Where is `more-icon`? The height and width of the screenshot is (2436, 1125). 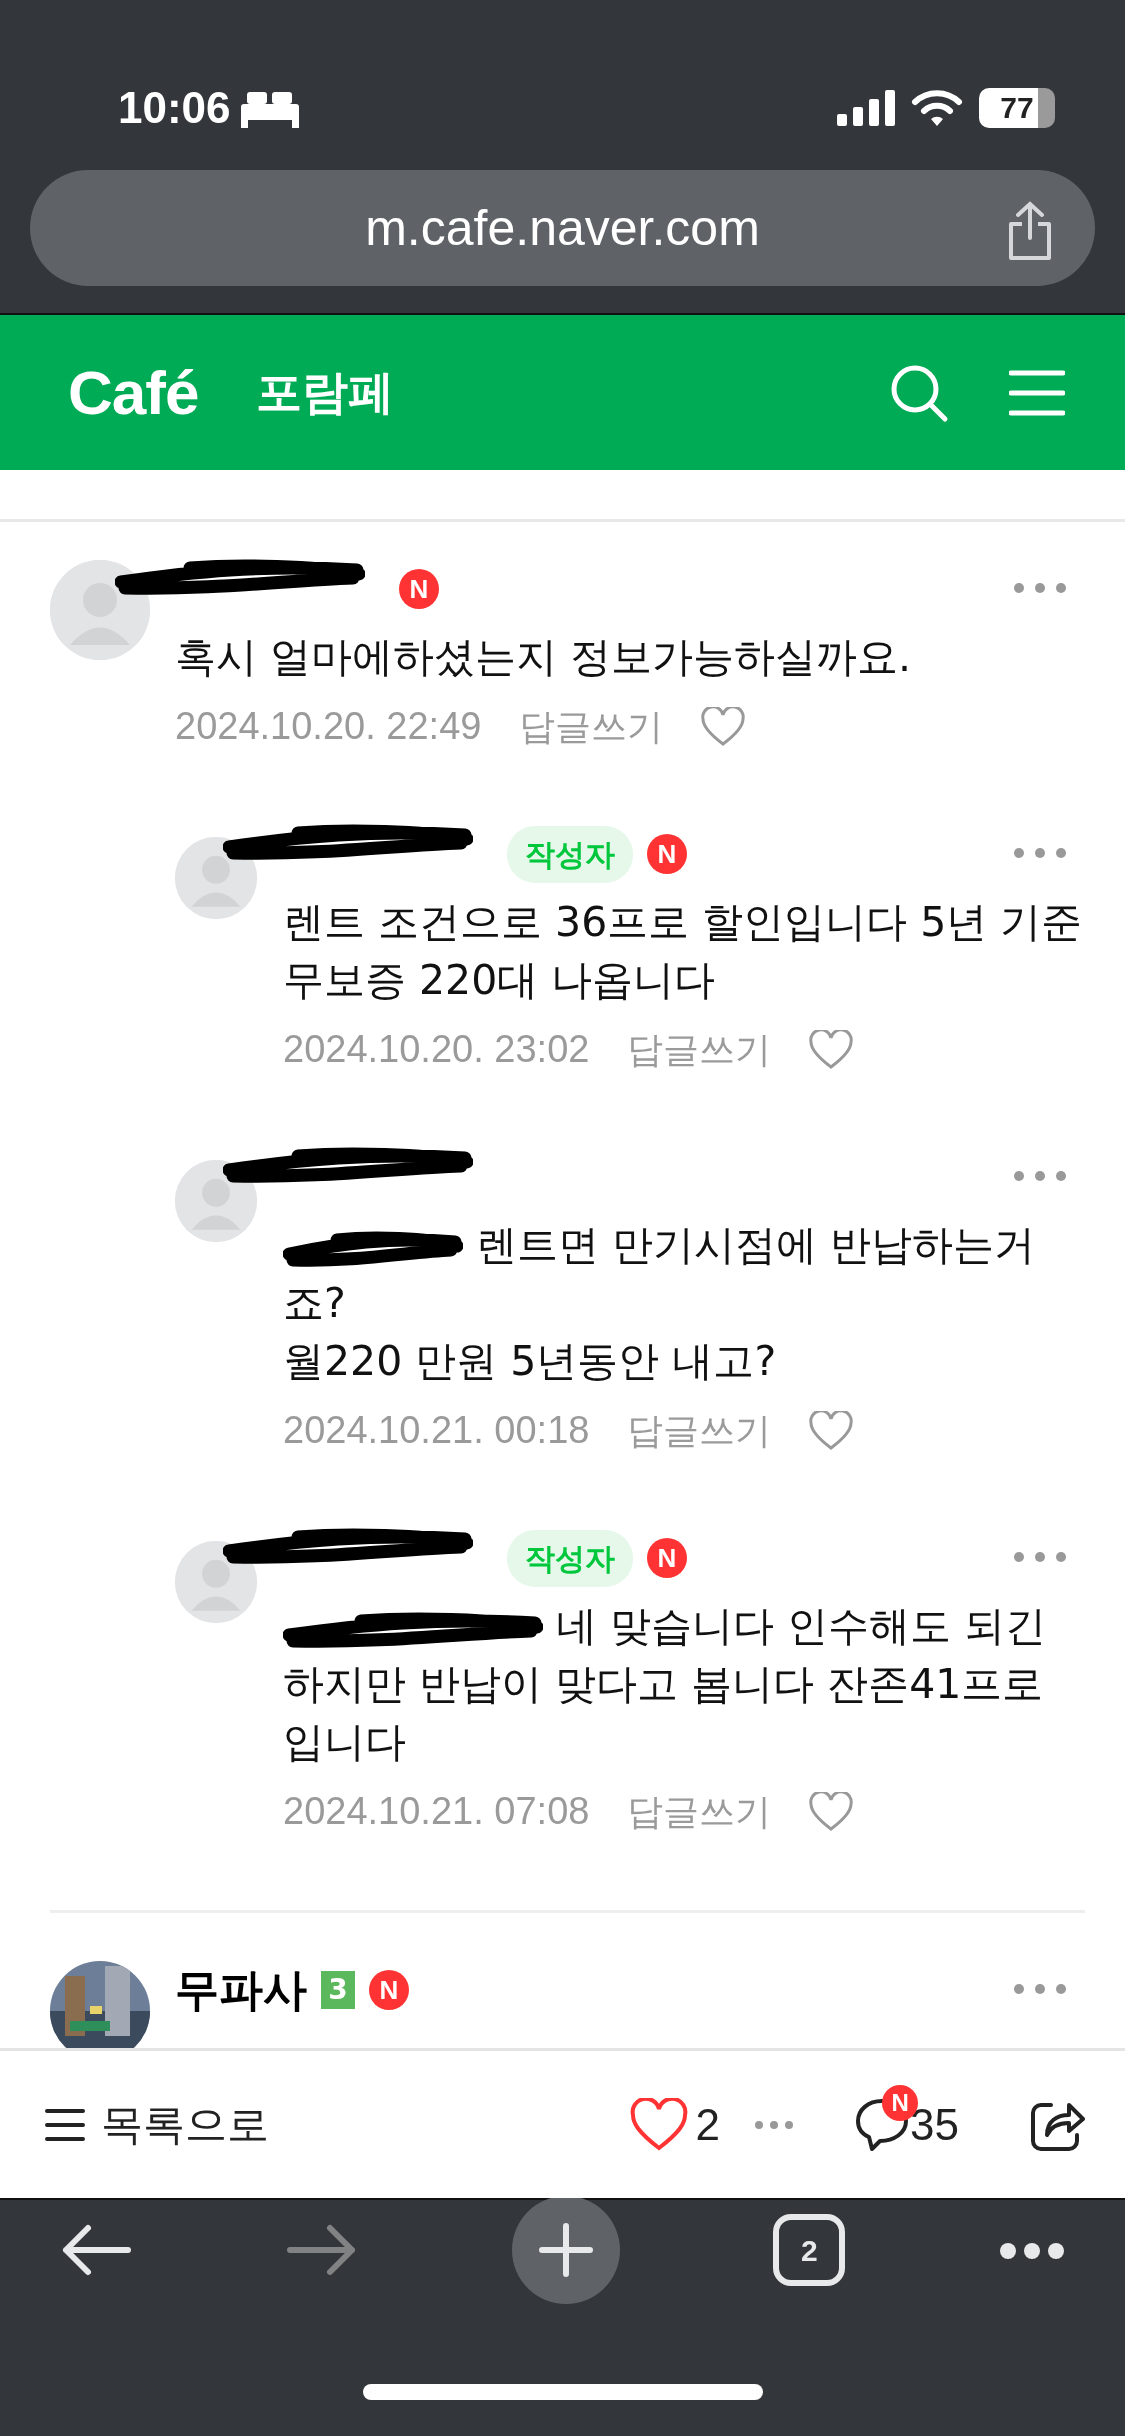
more-icon is located at coordinates (1032, 2251).